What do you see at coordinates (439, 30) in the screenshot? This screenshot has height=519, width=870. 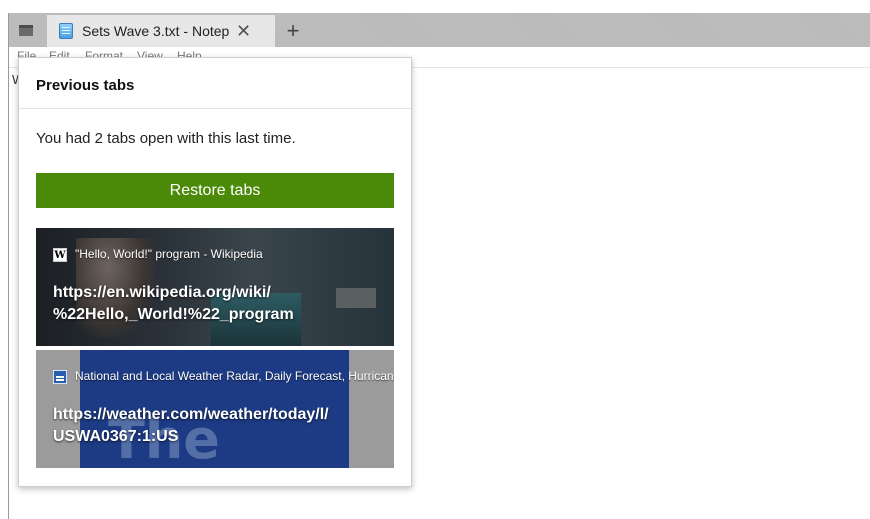 I see `tab-bar: Sets Wave 3.txt - Notepad ✕ +` at bounding box center [439, 30].